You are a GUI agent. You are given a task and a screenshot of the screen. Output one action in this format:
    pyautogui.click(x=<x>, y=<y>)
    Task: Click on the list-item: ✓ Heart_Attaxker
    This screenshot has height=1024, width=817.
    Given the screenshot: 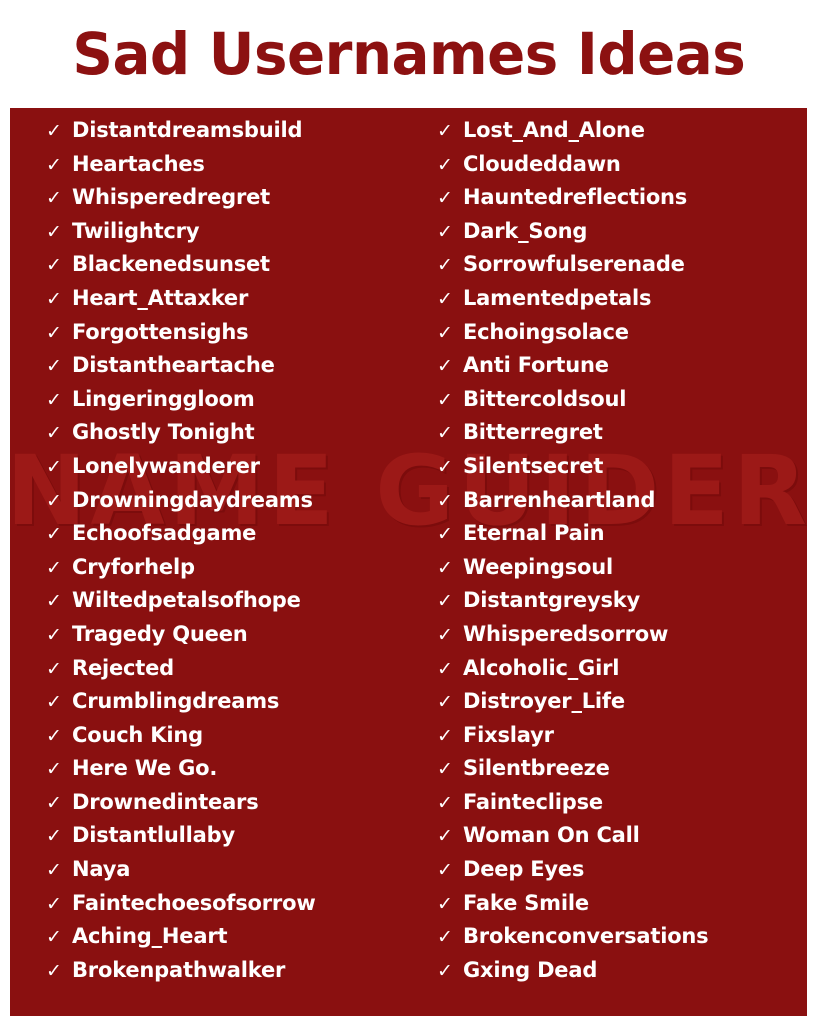 What is the action you would take?
    pyautogui.click(x=233, y=303)
    